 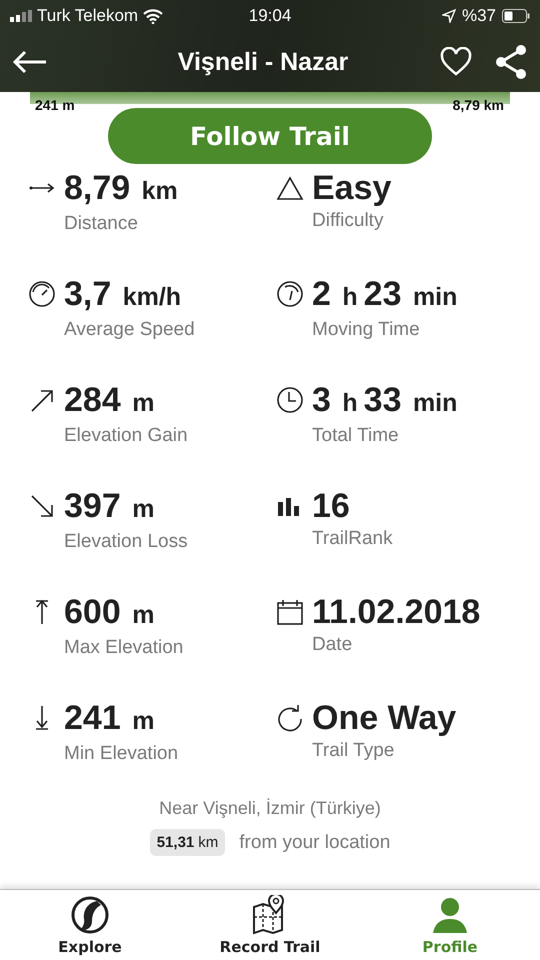 I want to click on stat-label: Total Time, so click(x=356, y=436).